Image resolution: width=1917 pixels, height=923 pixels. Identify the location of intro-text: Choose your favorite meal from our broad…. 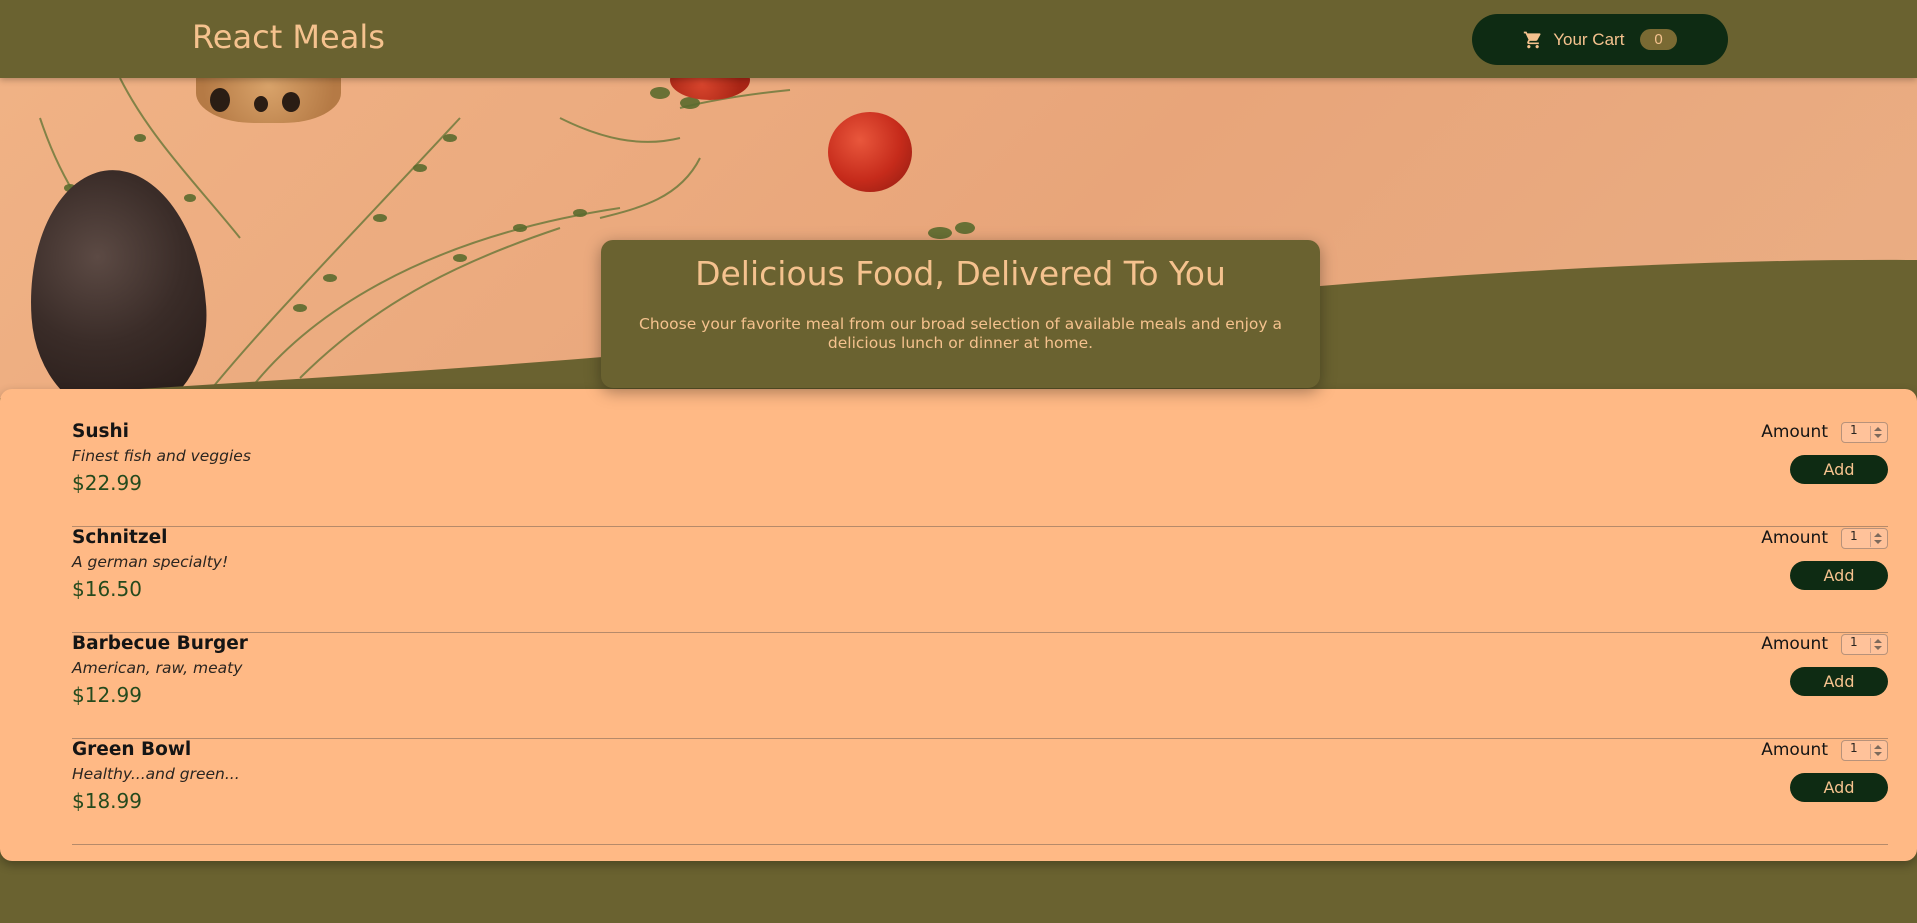
(960, 333).